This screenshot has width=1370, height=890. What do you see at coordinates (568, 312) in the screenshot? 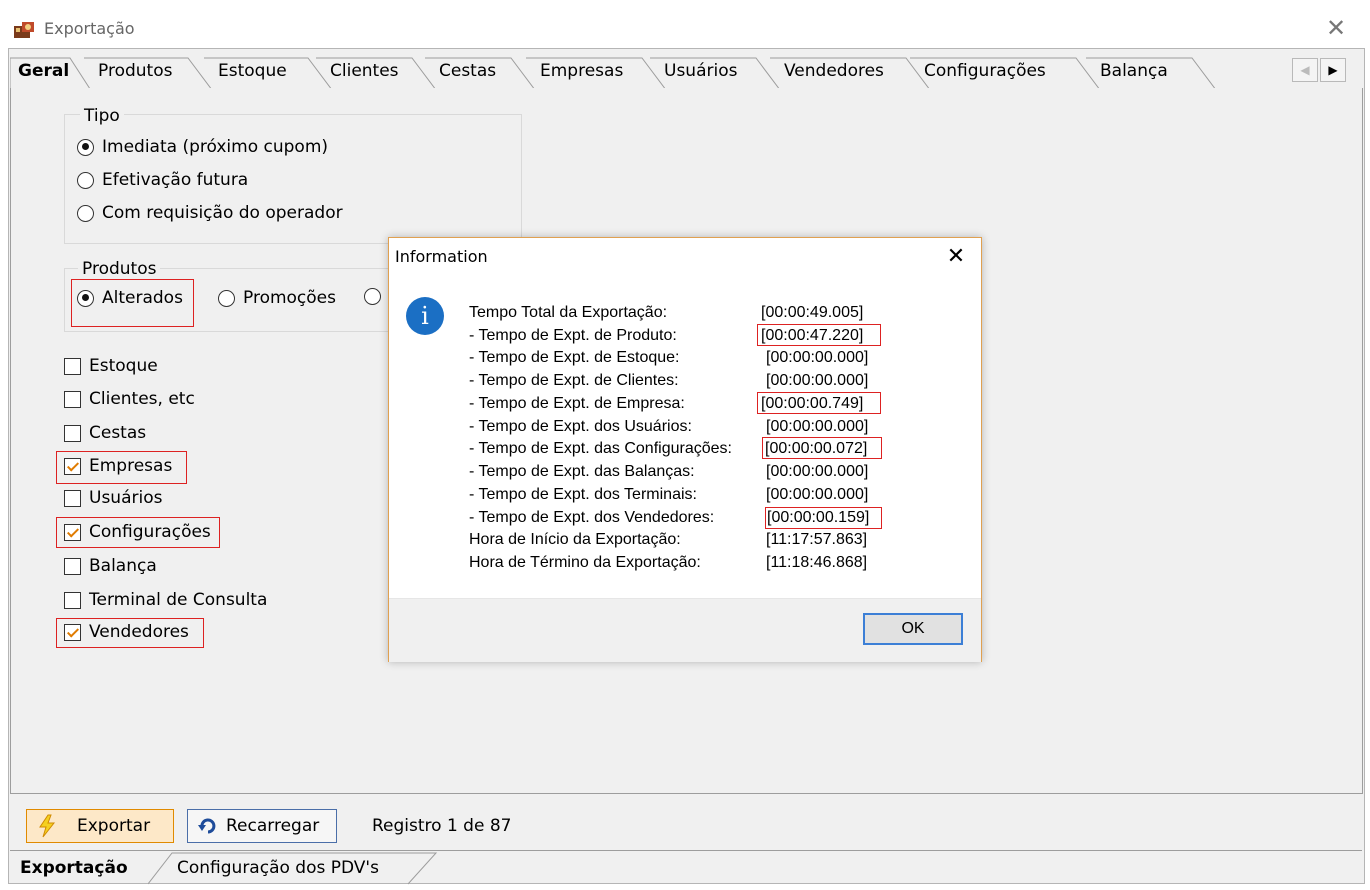
I see `info-label: Tempo Total da Exportação:` at bounding box center [568, 312].